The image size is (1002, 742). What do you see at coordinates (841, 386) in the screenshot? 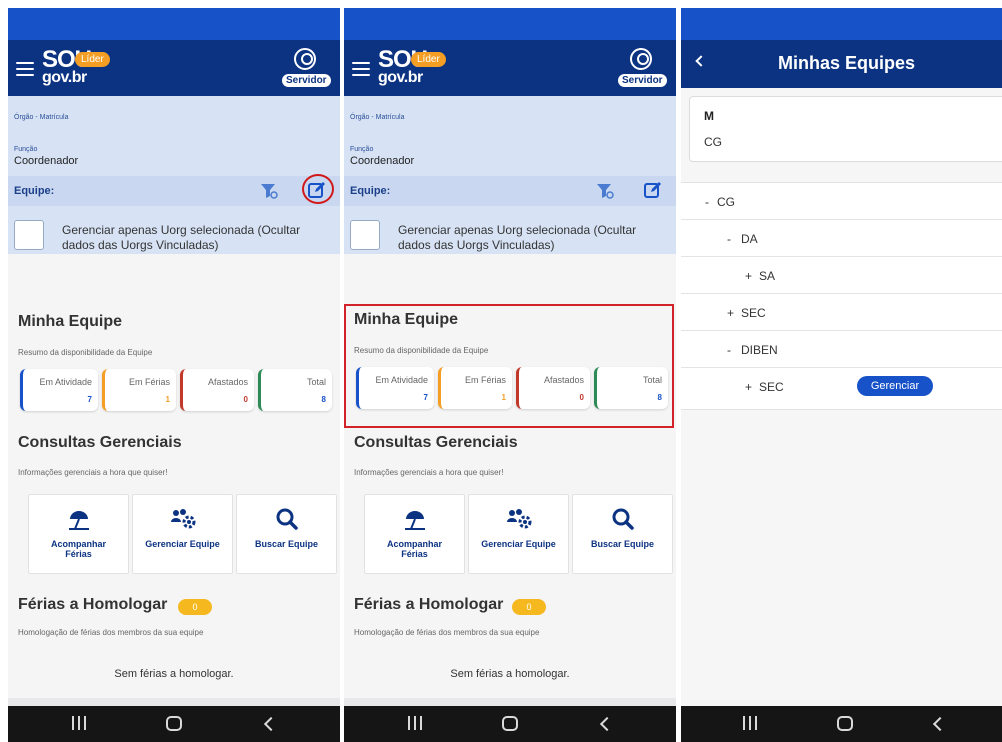
I see `tree-row: + SEC Gerenciar` at bounding box center [841, 386].